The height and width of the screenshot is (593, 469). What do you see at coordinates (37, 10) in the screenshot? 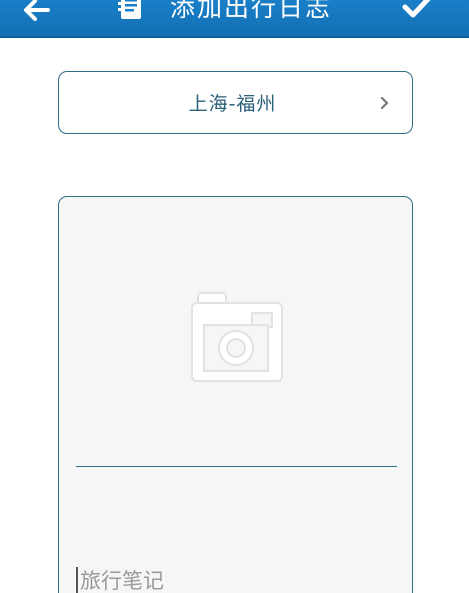
I see `arrow-left-icon` at bounding box center [37, 10].